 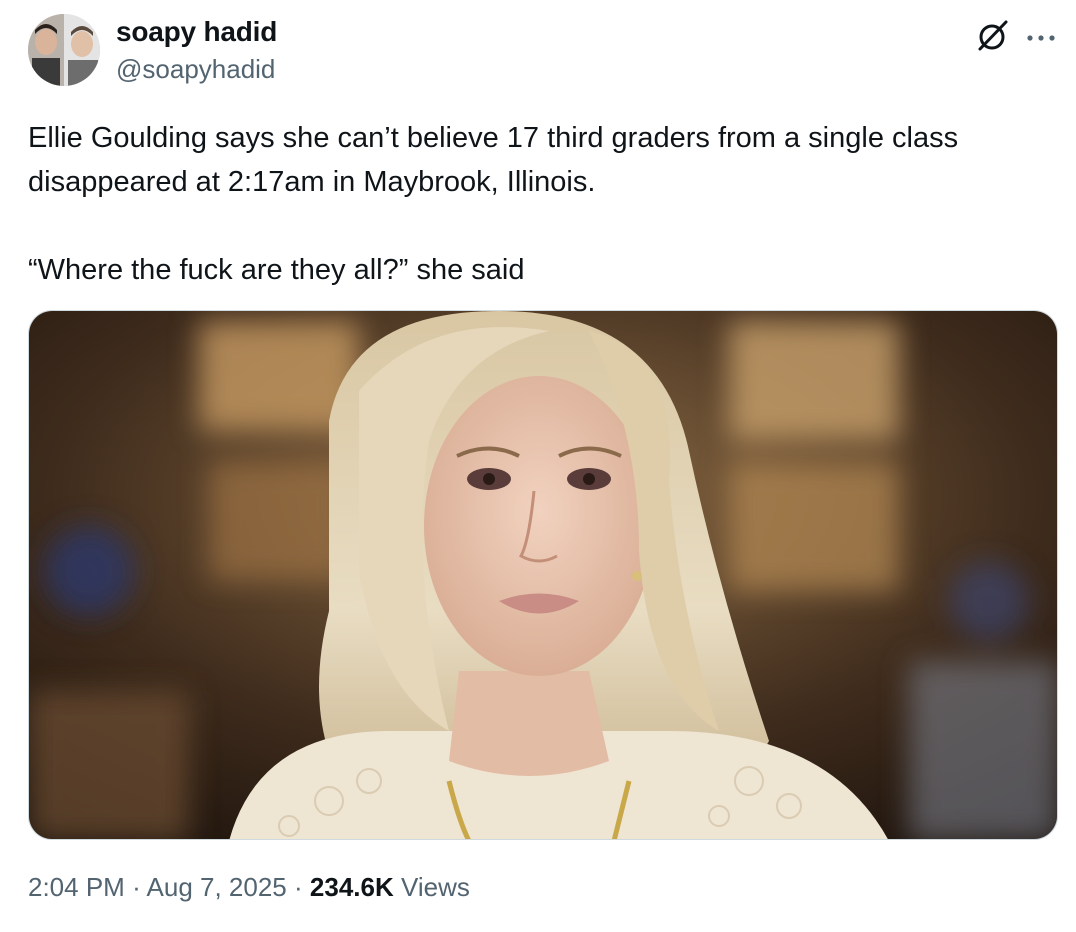 What do you see at coordinates (76, 887) in the screenshot?
I see `tweet-time: 2:04 PM` at bounding box center [76, 887].